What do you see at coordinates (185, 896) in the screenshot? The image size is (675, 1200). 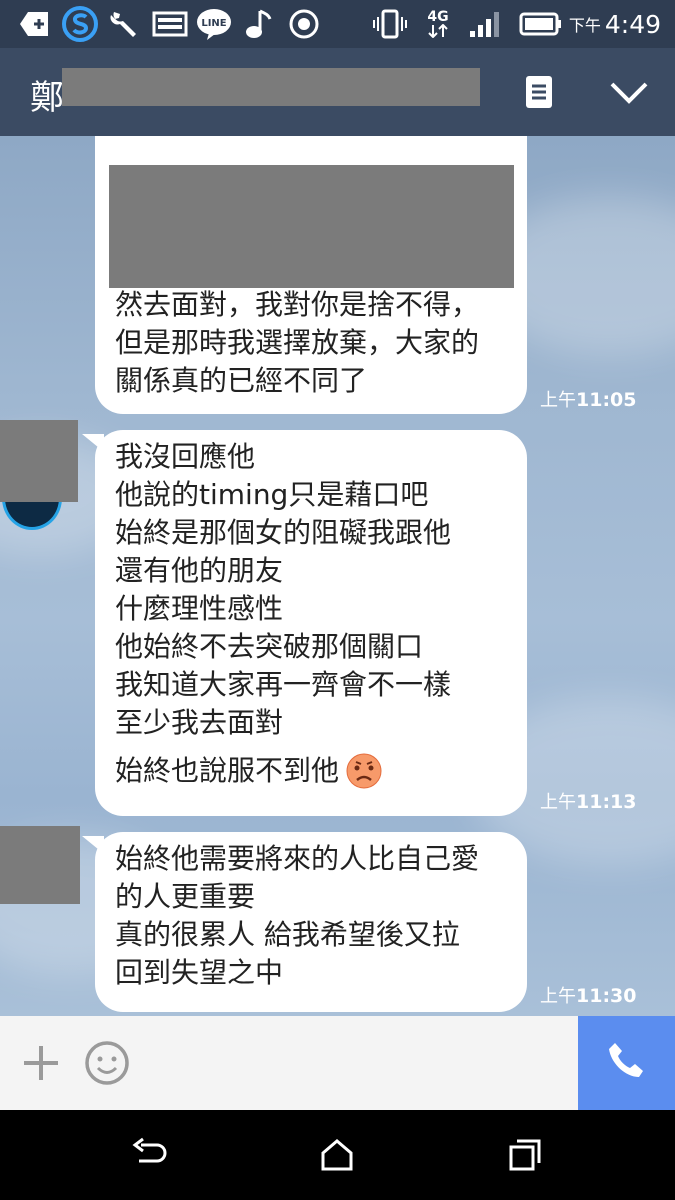 I see `message-line: 的人更重要` at bounding box center [185, 896].